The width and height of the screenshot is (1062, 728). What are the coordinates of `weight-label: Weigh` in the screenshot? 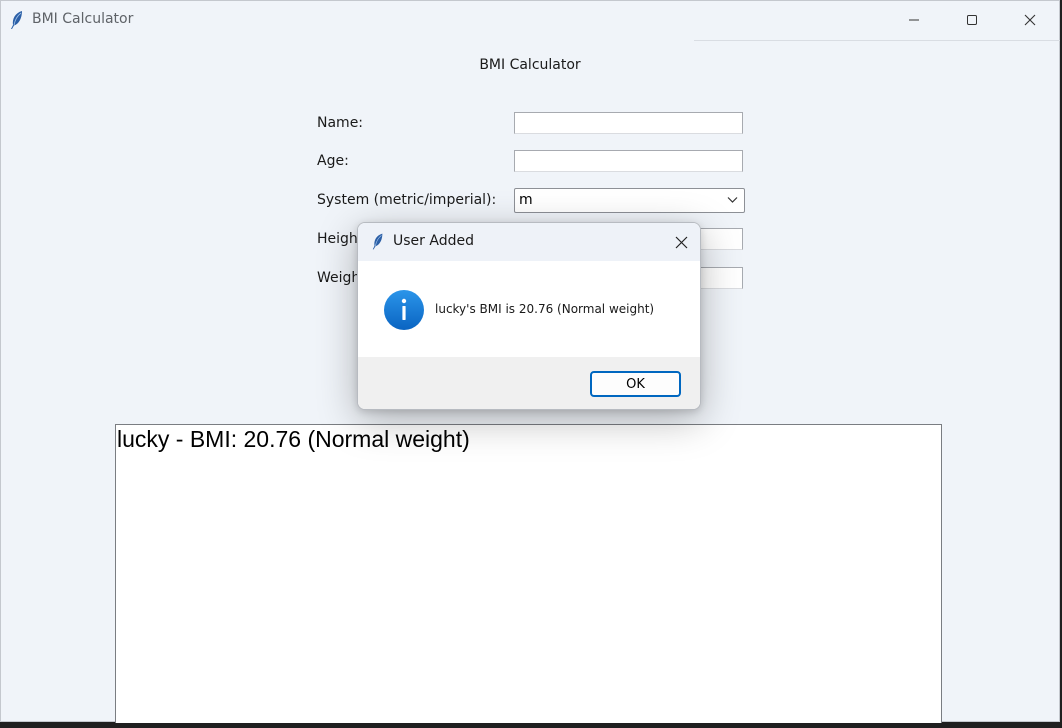 It's located at (339, 278).